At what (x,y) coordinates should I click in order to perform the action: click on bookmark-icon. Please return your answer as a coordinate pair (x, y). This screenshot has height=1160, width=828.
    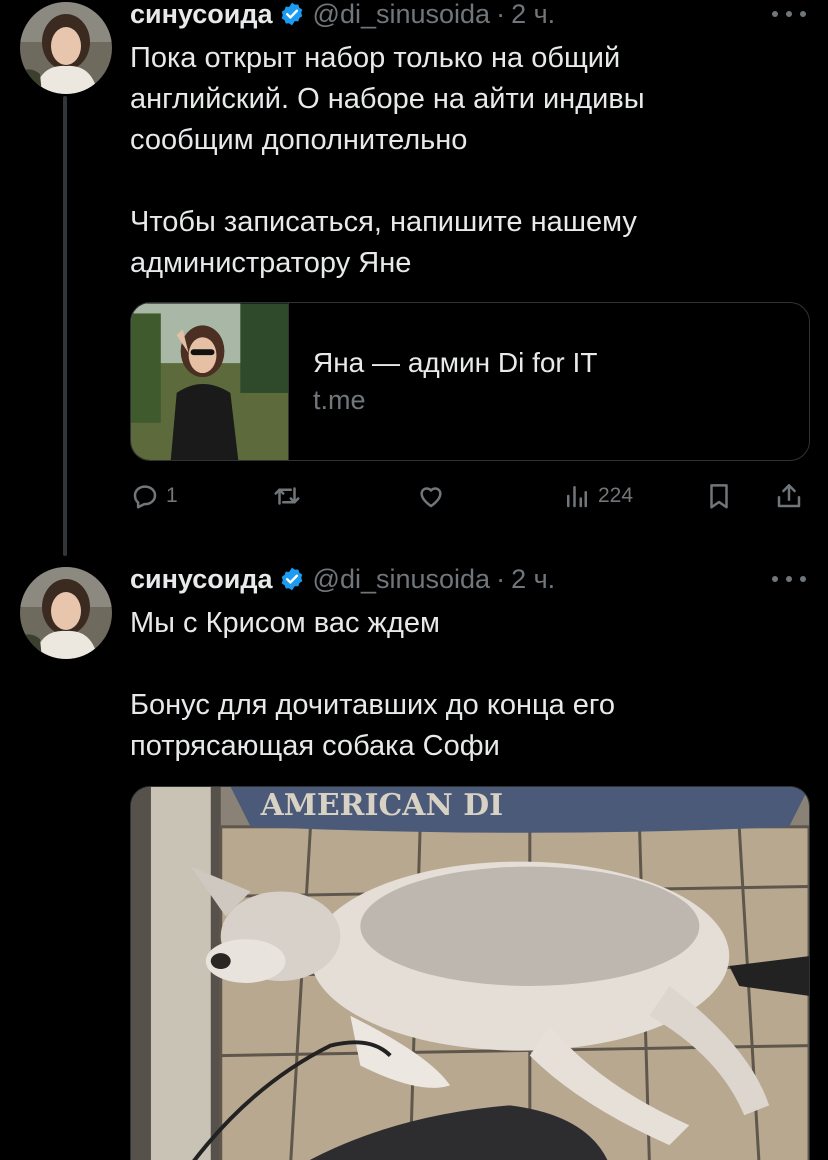
    Looking at the image, I should click on (719, 496).